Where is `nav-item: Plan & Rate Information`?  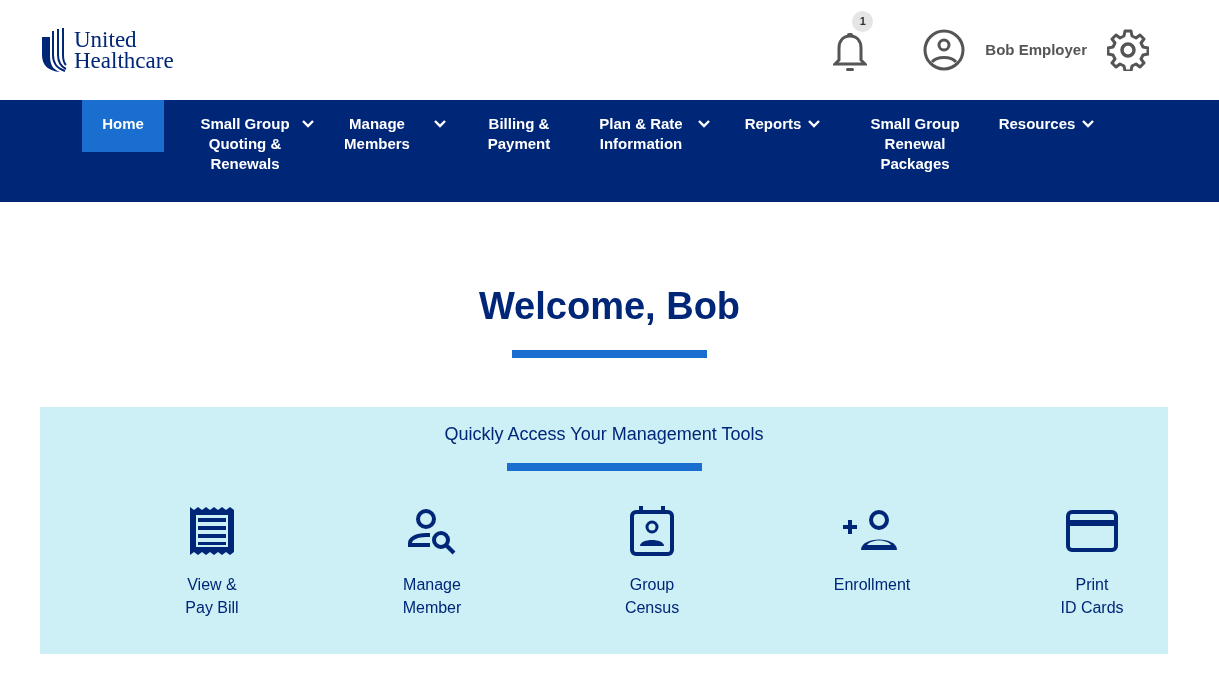
nav-item: Plan & Rate Information is located at coordinates (651, 127).